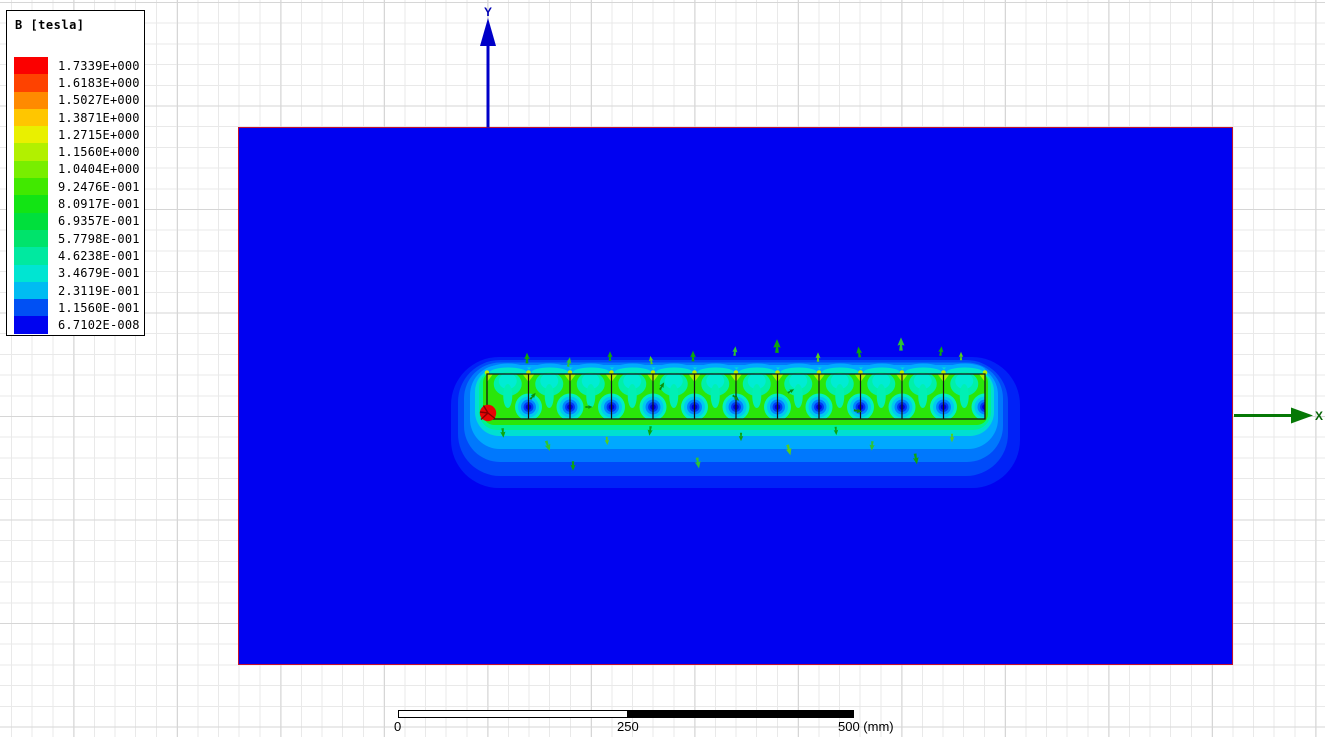 The height and width of the screenshot is (737, 1325). I want to click on y-axis-label: Y, so click(488, 12).